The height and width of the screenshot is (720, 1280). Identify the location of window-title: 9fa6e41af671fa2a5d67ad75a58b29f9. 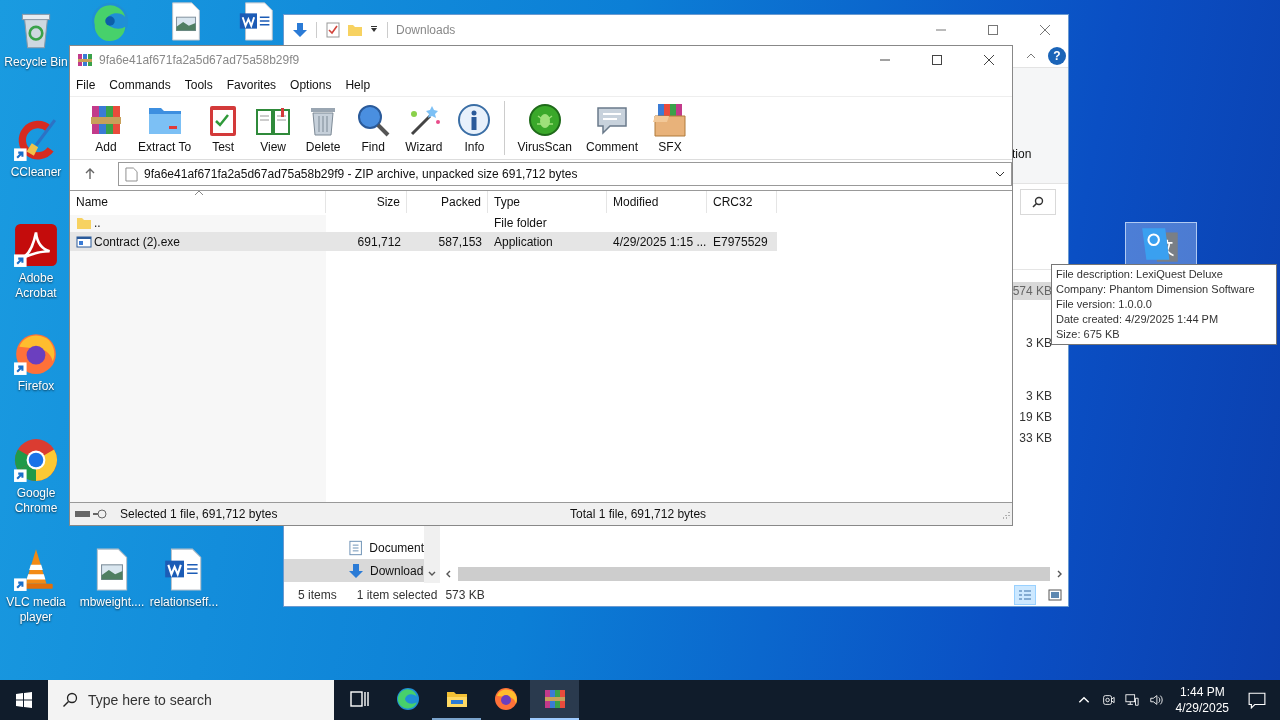
(199, 60).